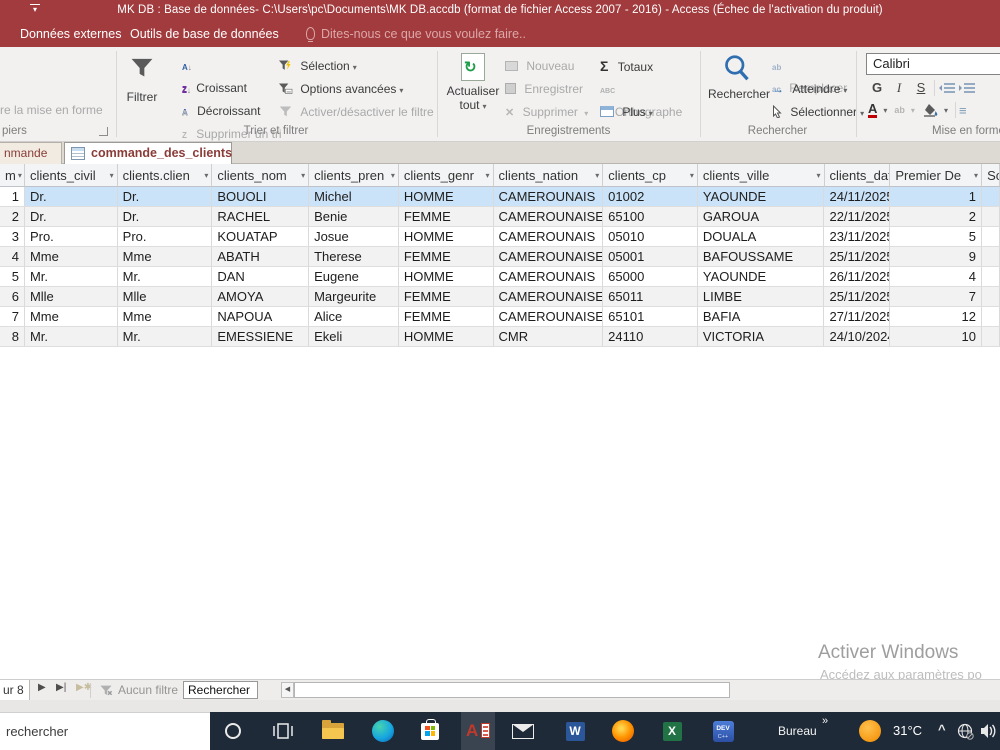  Describe the element at coordinates (825, 721) in the screenshot. I see `toolbar-overflow-chevrons: »` at that location.